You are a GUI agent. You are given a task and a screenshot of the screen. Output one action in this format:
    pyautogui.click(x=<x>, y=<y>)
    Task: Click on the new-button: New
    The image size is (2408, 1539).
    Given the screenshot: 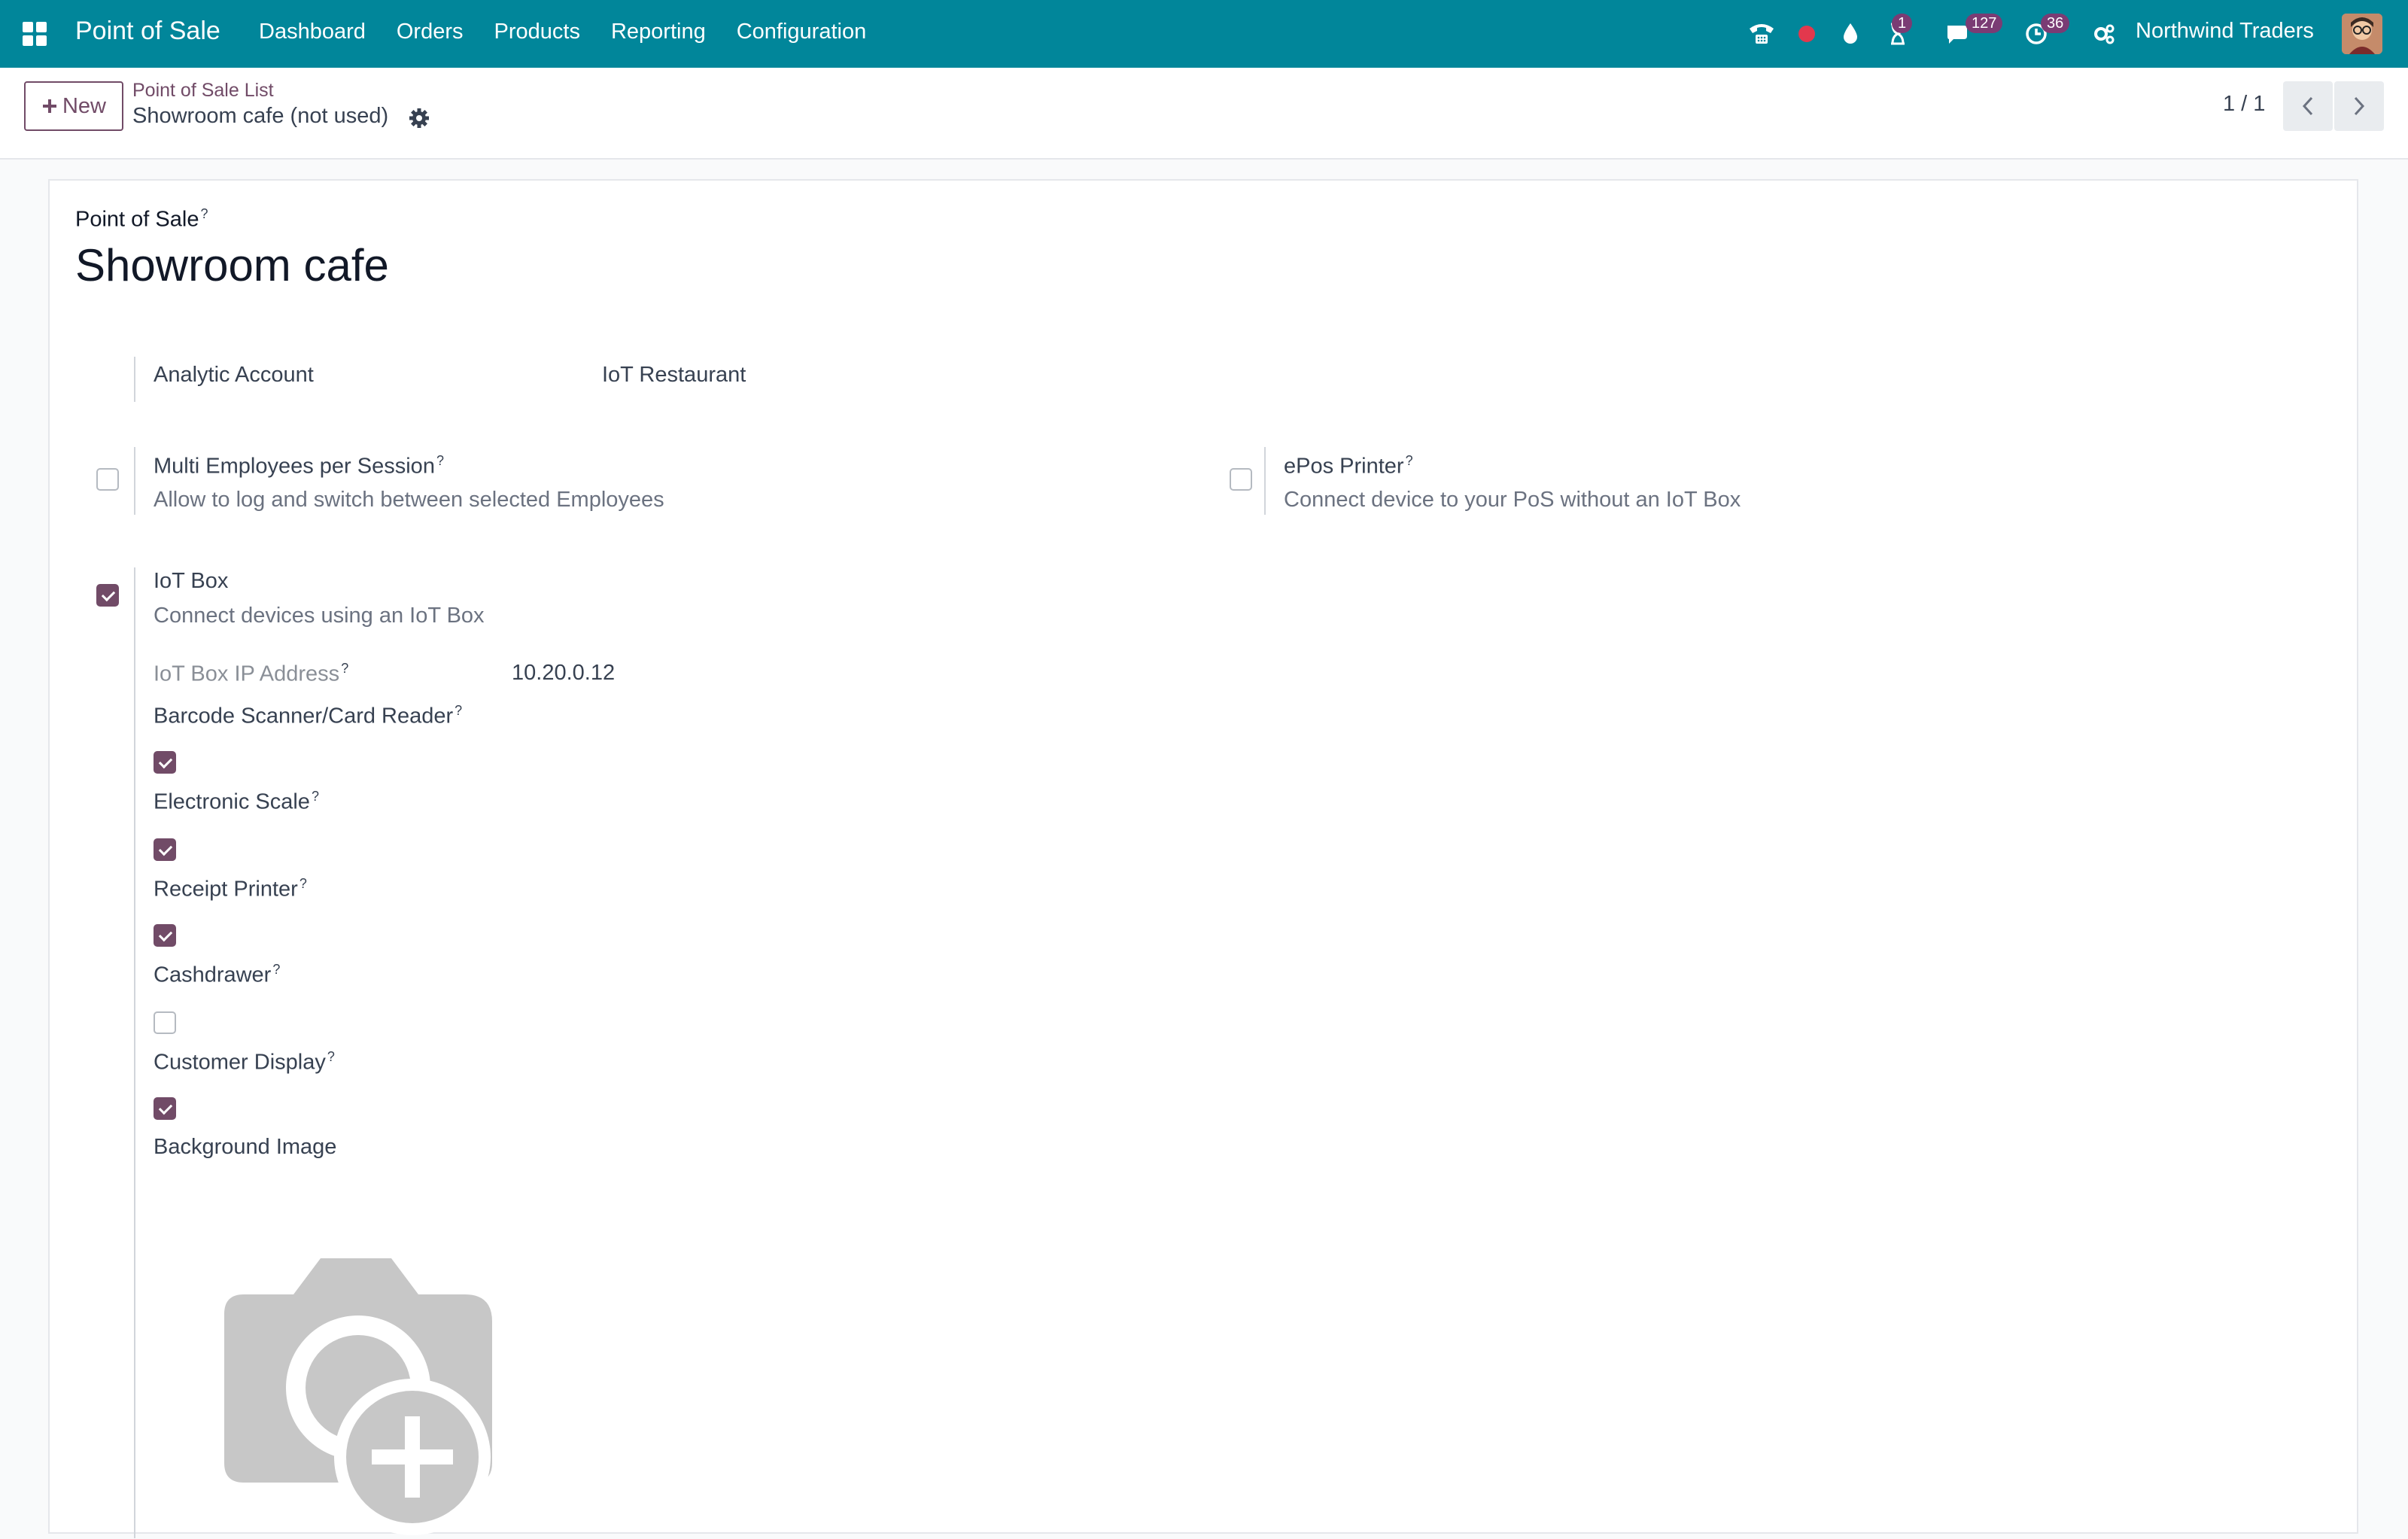 What is the action you would take?
    pyautogui.click(x=73, y=106)
    